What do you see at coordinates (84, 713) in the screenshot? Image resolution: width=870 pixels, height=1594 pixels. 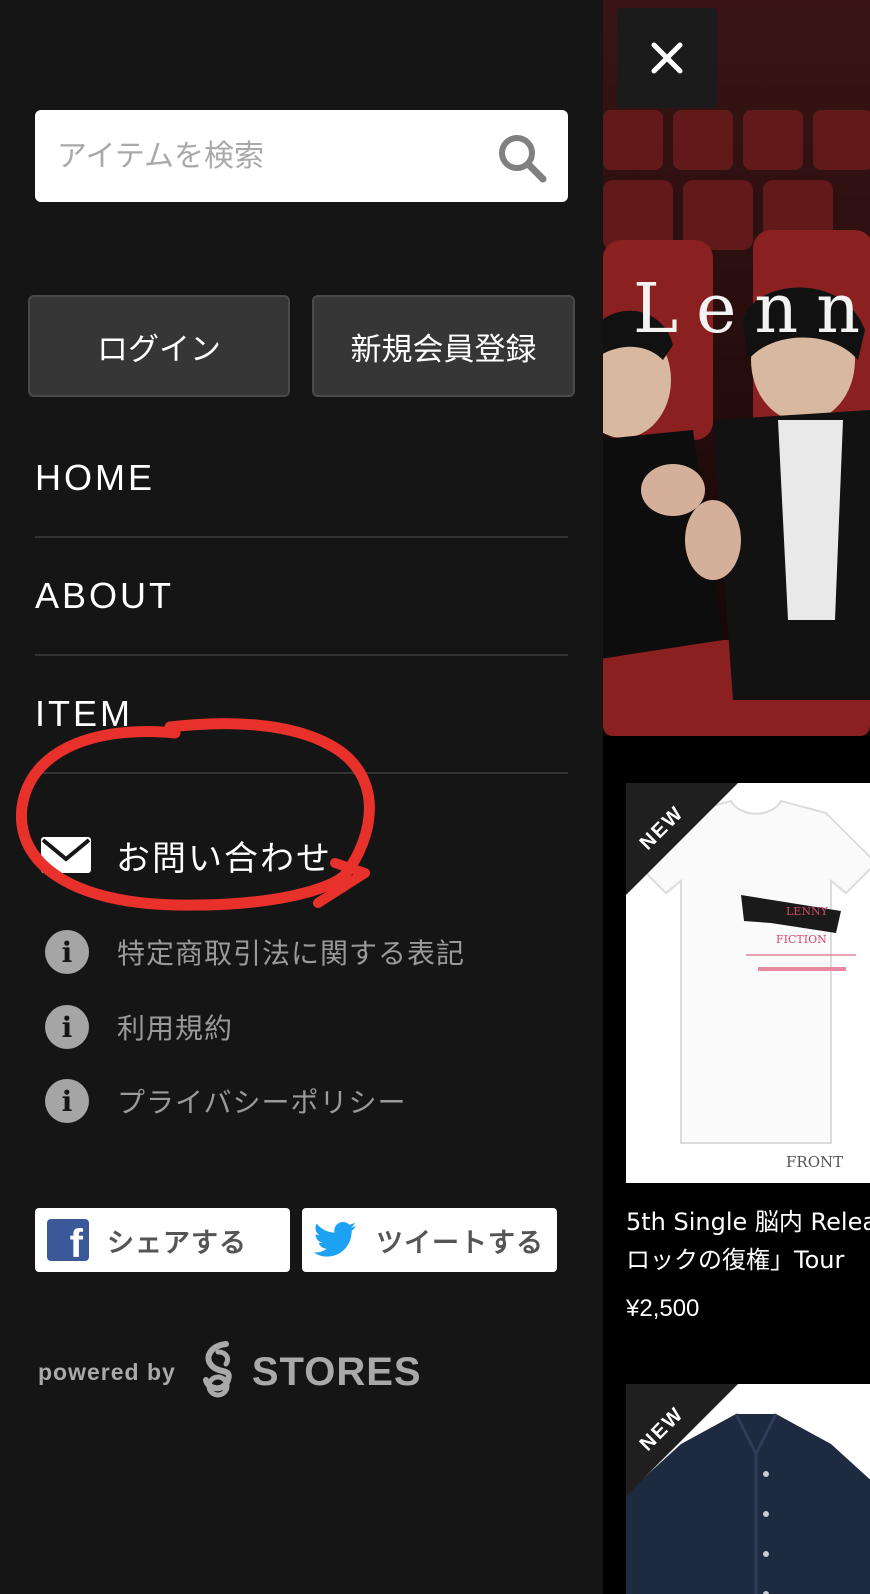 I see `nav-item-label: ITEM` at bounding box center [84, 713].